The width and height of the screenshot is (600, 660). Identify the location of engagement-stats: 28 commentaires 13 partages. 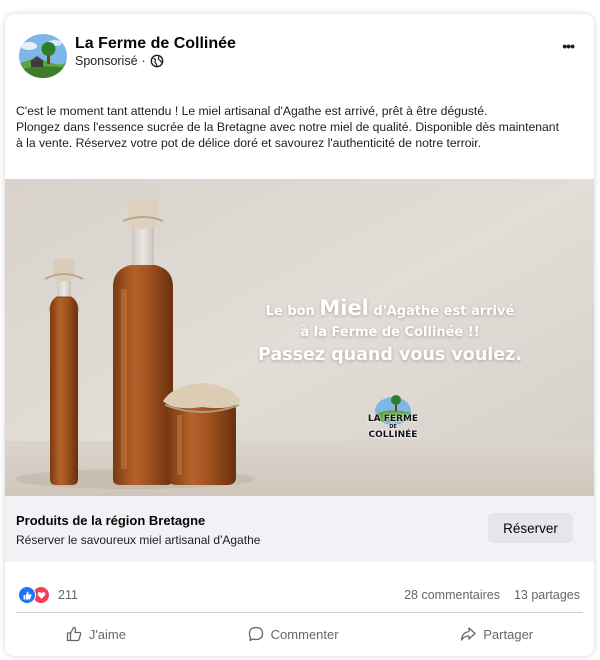
(492, 595).